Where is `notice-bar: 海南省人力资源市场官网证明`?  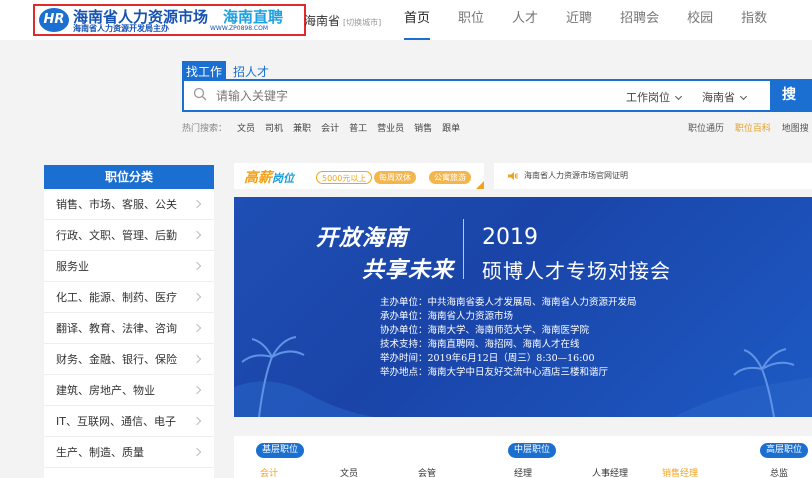
notice-bar: 海南省人力资源市场官网证明 is located at coordinates (653, 176).